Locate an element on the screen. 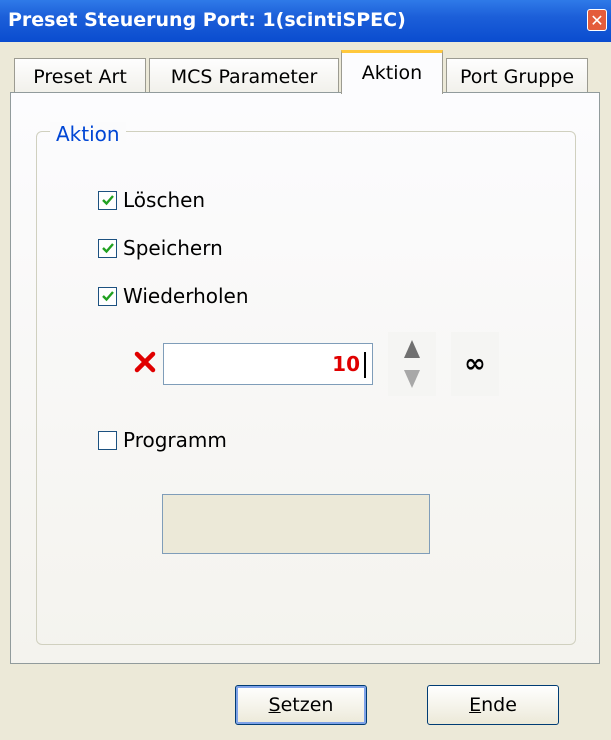 The image size is (611, 740). ende-label: nde is located at coordinates (499, 705).